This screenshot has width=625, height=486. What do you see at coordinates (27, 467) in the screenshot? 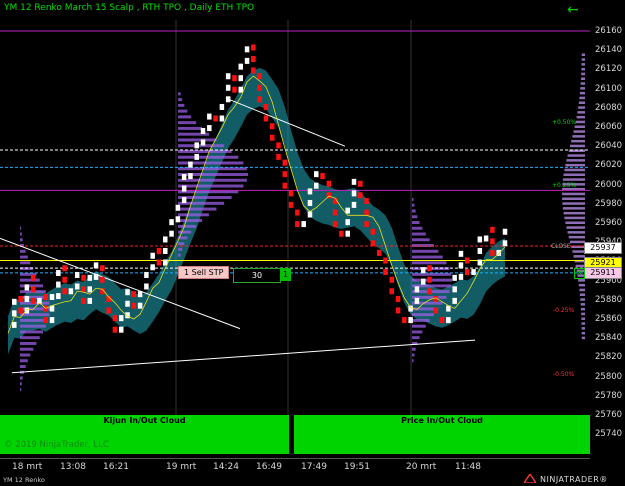
I see `time-tick: 18 mrt` at bounding box center [27, 467].